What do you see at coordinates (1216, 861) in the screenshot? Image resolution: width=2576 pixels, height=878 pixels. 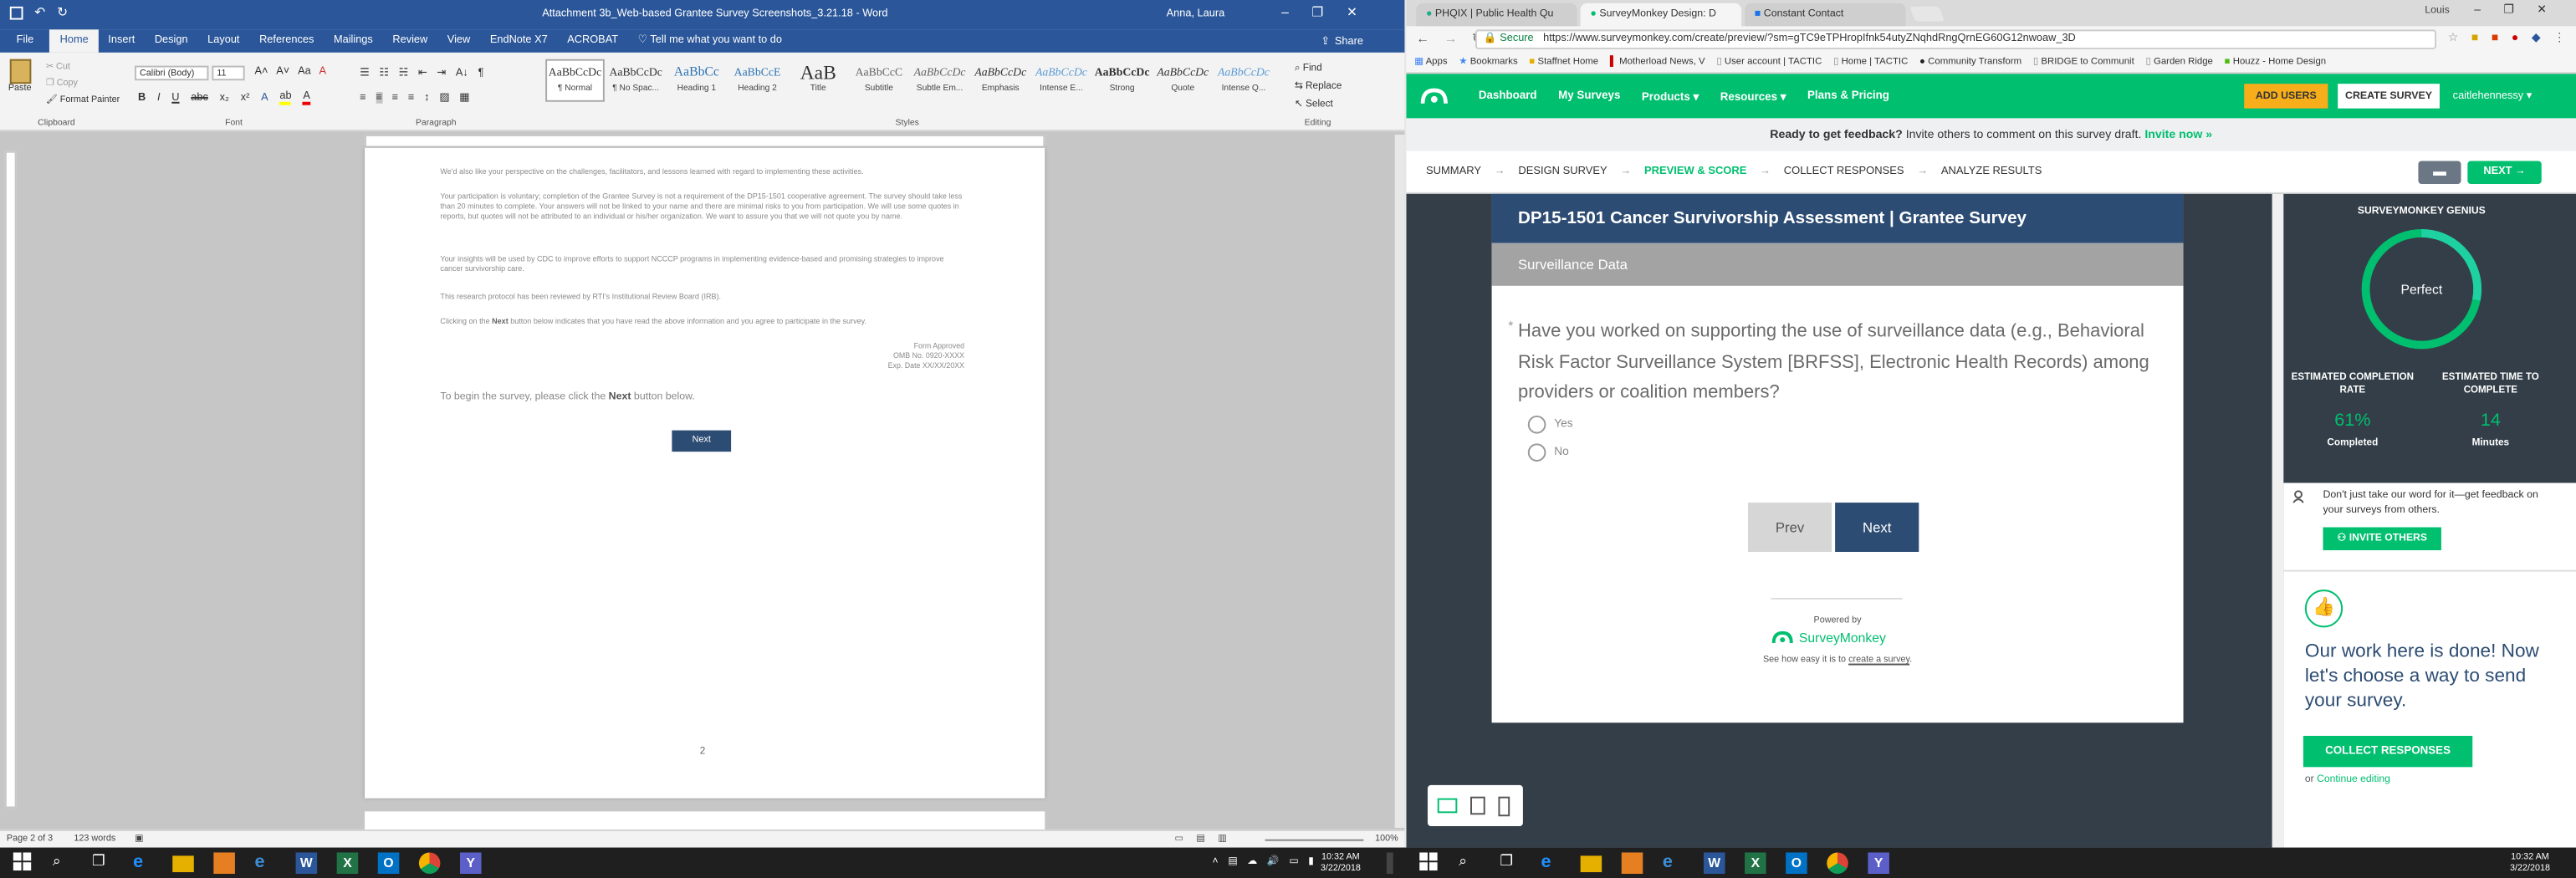 I see `chevron-up-icon: ˄` at bounding box center [1216, 861].